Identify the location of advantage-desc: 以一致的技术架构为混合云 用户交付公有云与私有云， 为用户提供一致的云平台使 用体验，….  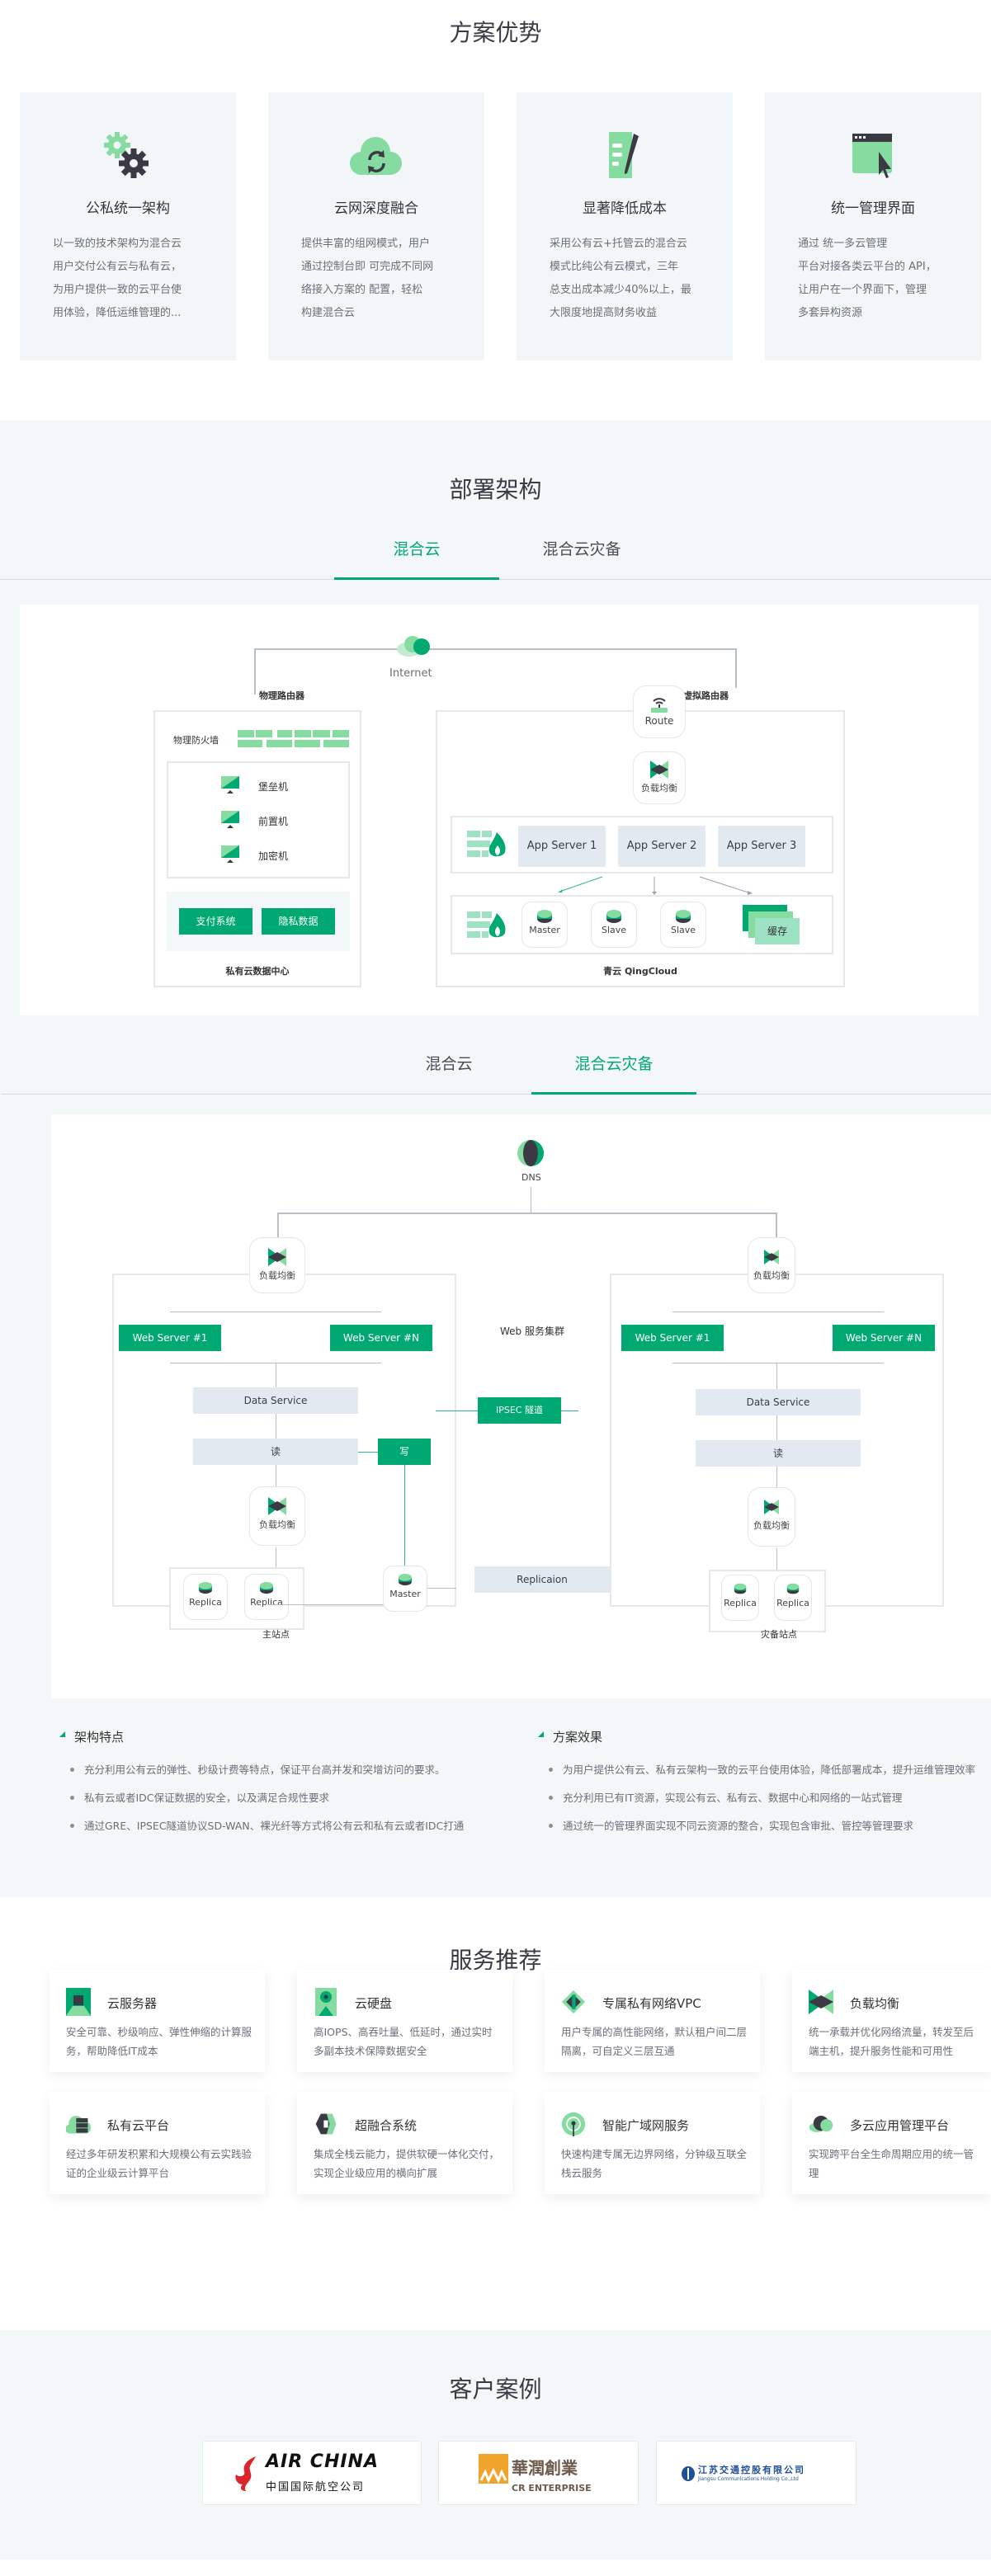
(117, 278).